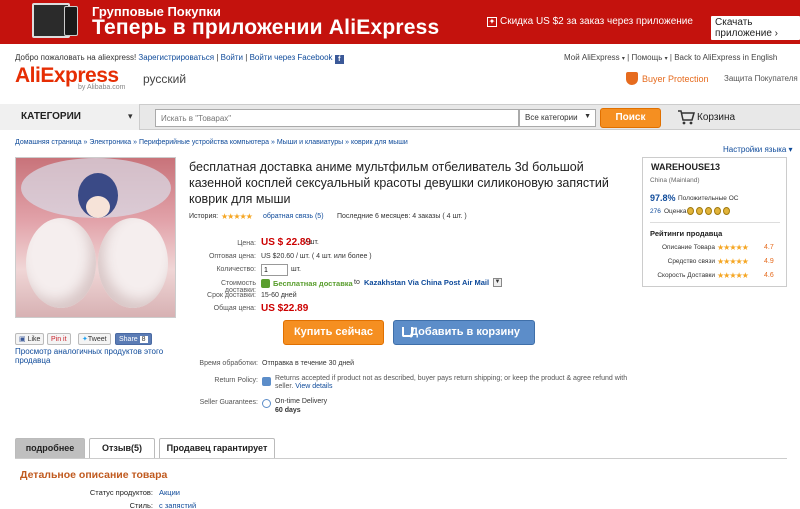  I want to click on seller-score: 276, so click(655, 211).